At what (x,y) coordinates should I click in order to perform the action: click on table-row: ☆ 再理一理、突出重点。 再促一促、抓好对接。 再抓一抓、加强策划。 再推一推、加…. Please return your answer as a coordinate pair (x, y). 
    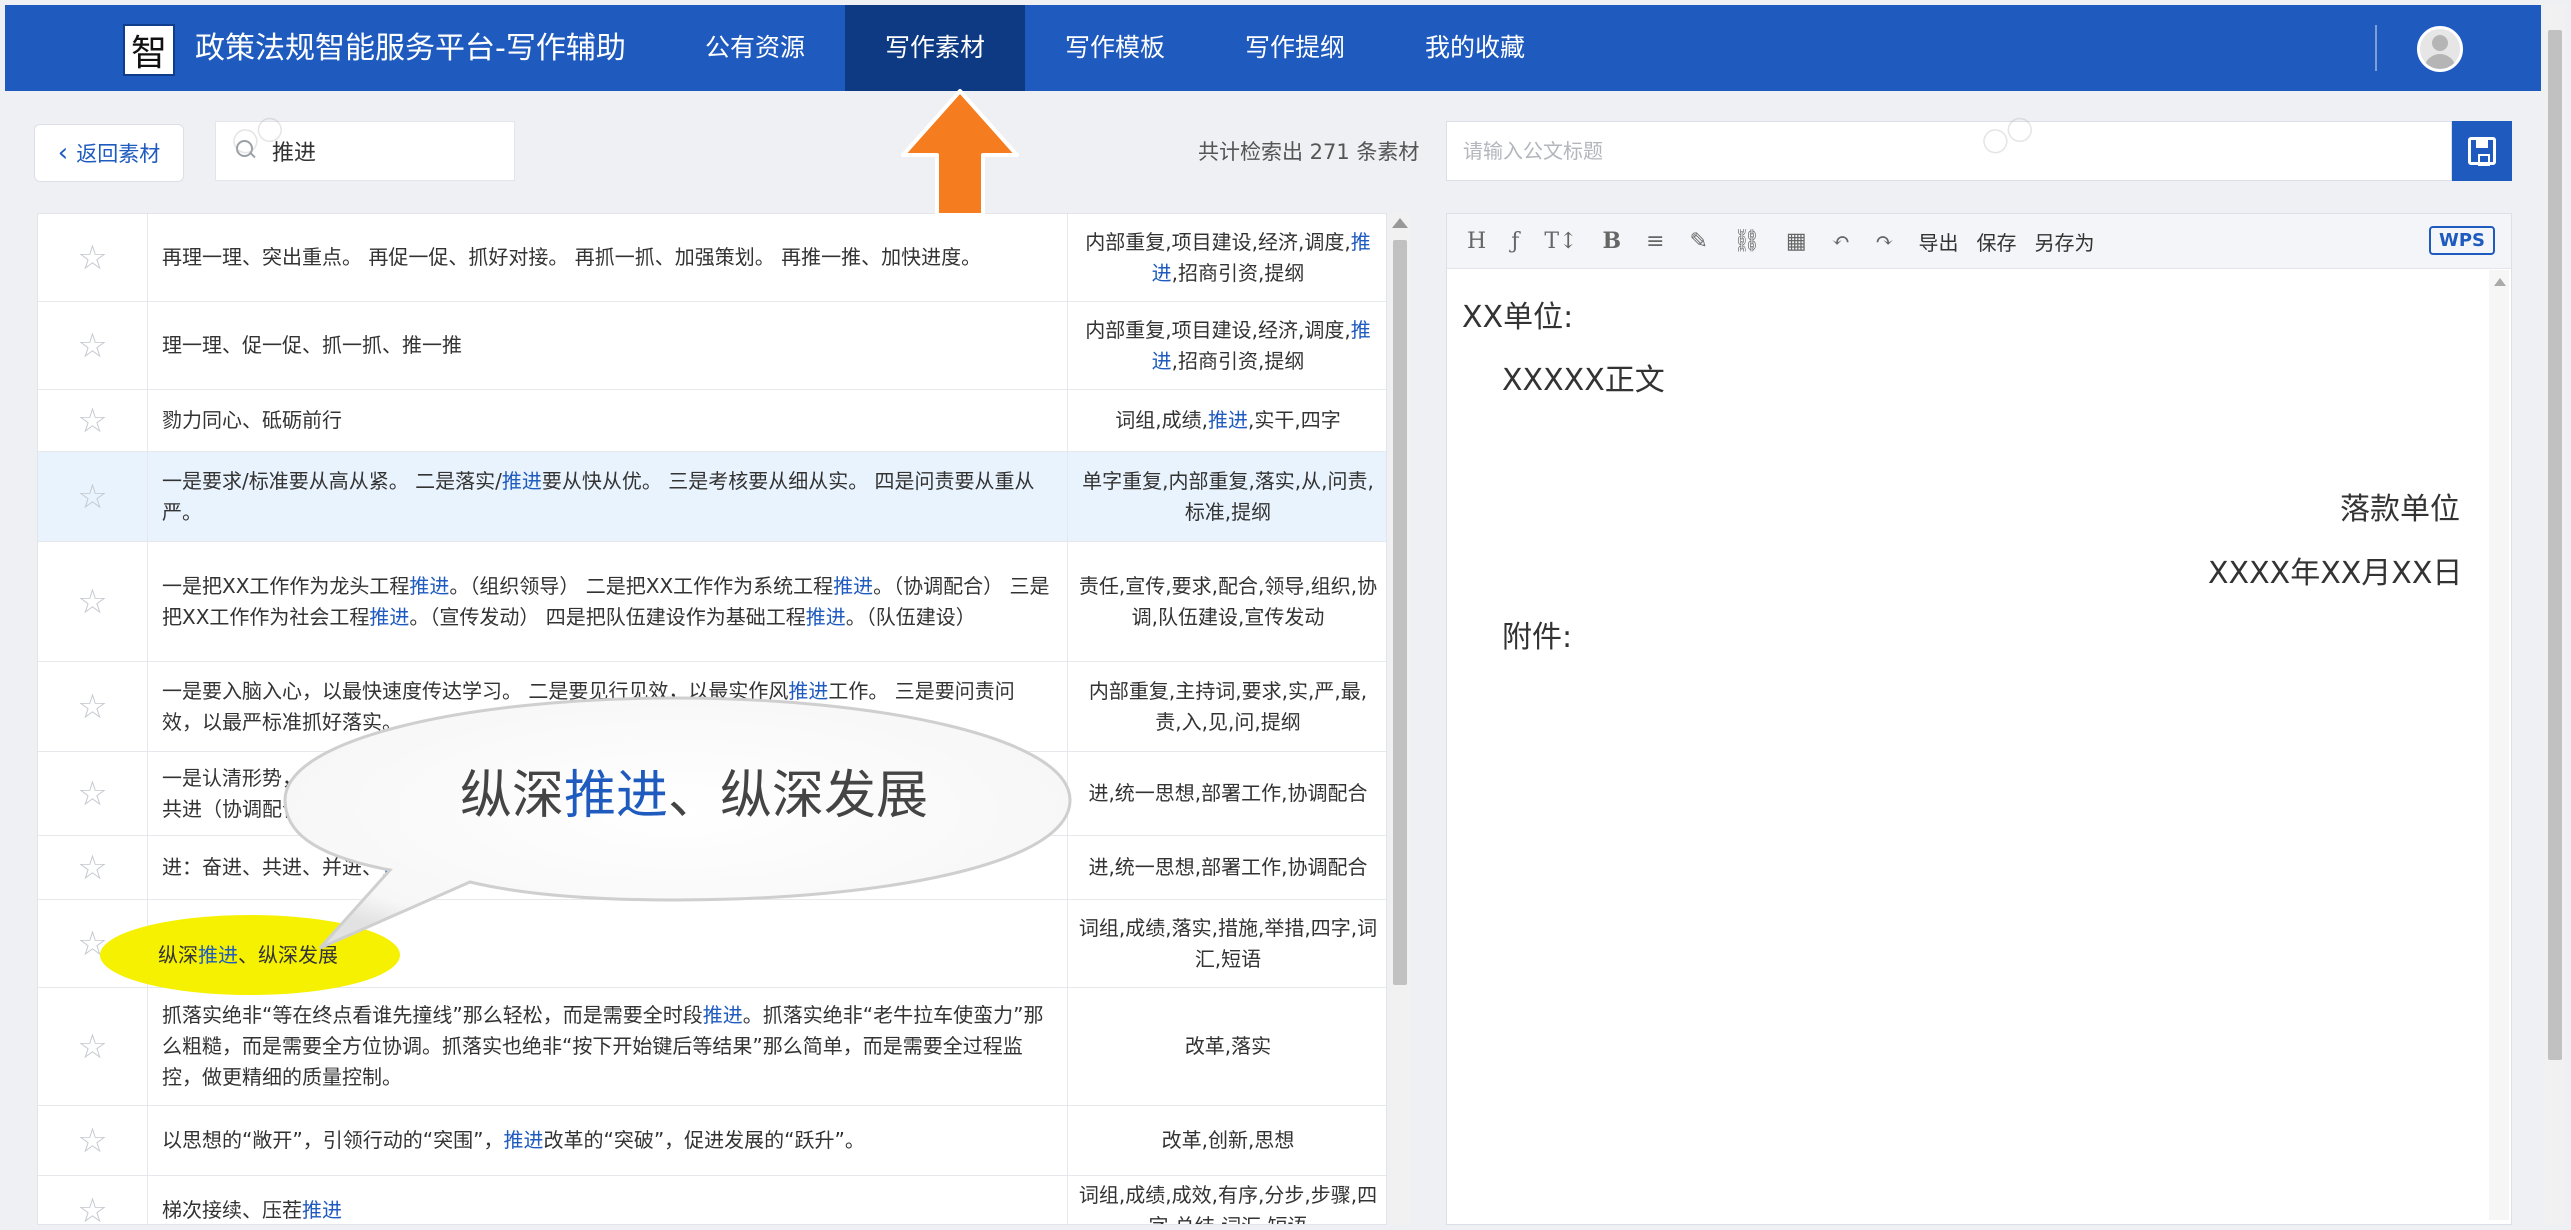
    Looking at the image, I should click on (712, 258).